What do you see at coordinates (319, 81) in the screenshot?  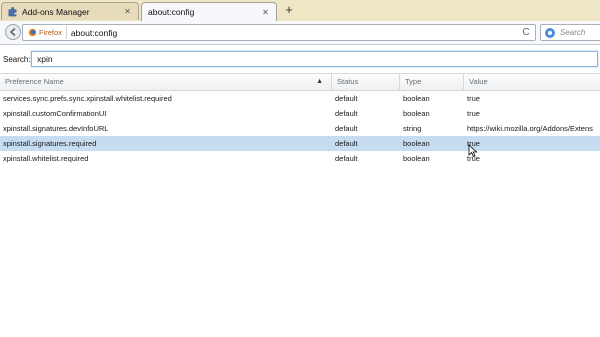 I see `sort-ascending-icon: ▲` at bounding box center [319, 81].